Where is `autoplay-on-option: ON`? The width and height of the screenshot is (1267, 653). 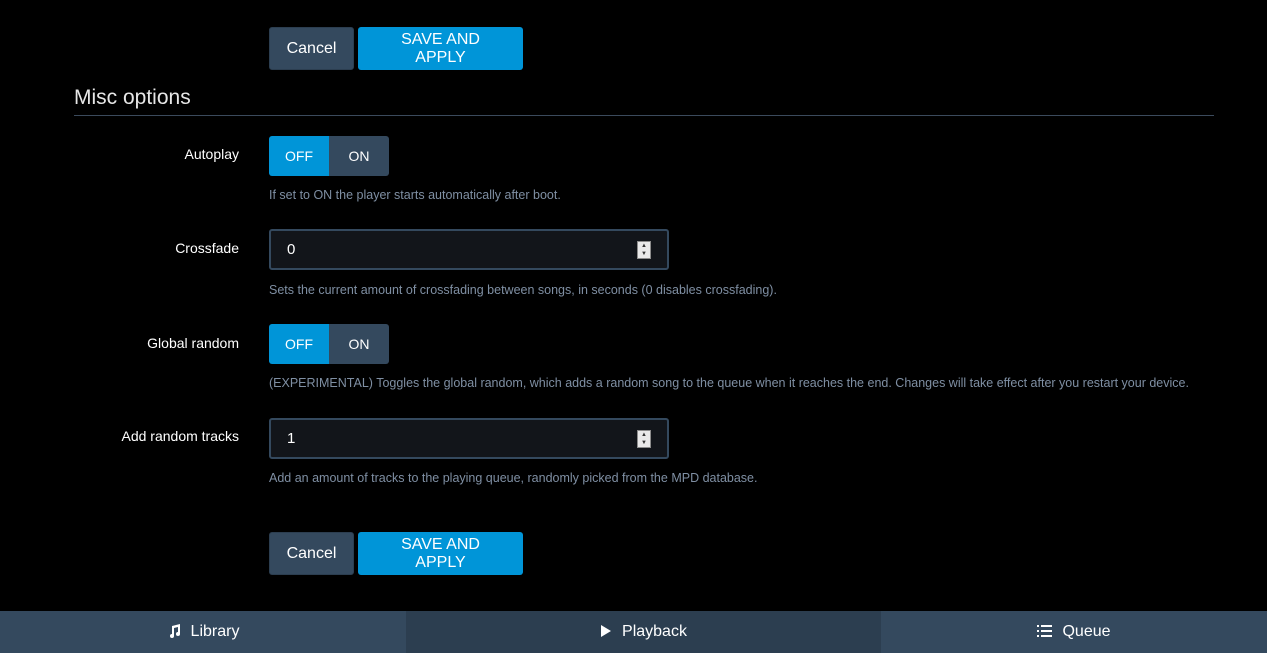
autoplay-on-option: ON is located at coordinates (359, 156).